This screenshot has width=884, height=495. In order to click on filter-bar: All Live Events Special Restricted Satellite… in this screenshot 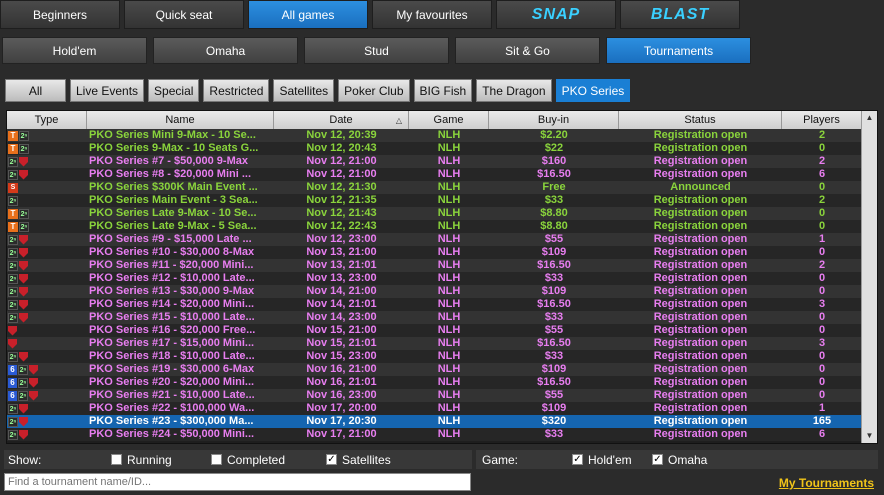, I will do `click(318, 90)`.